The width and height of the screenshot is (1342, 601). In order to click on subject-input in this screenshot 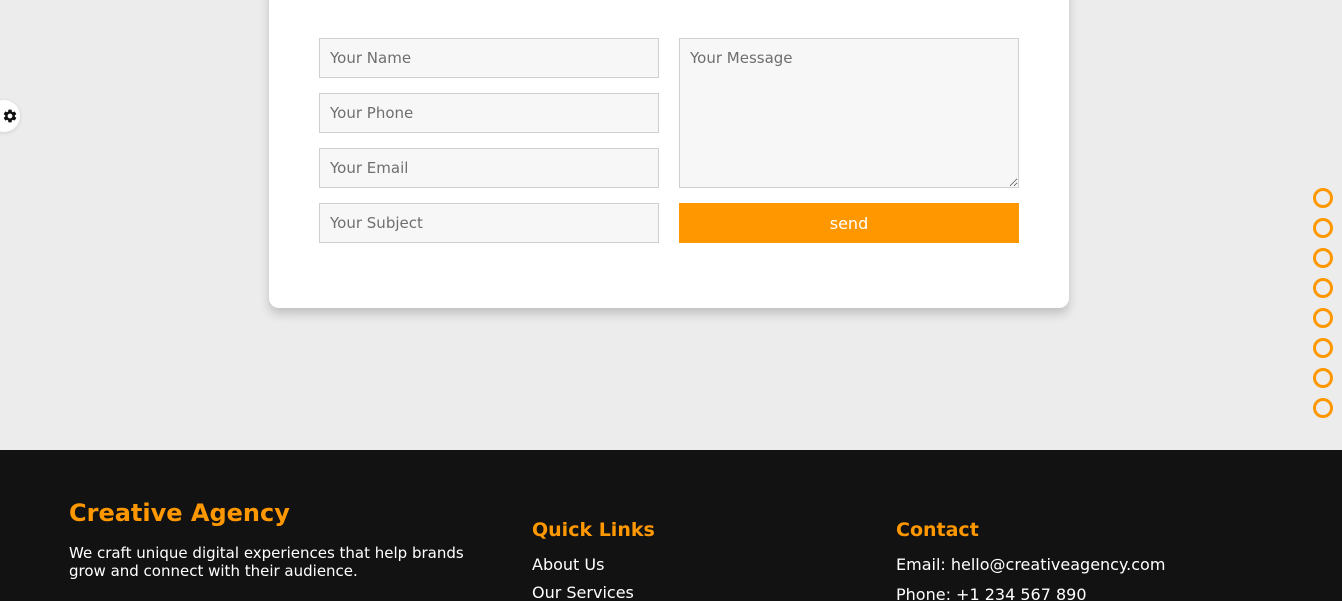, I will do `click(489, 223)`.